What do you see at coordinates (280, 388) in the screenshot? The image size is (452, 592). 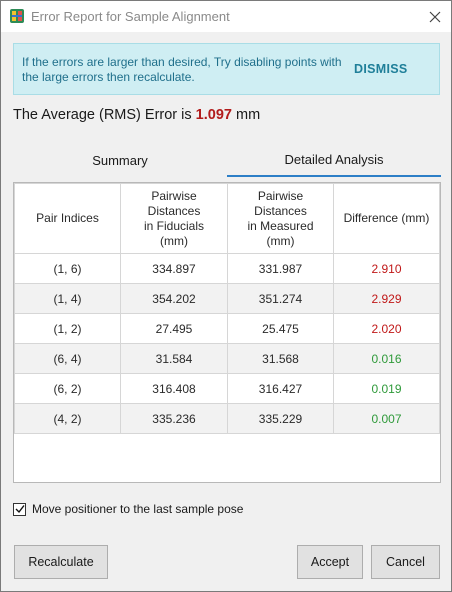 I see `cell-measured-distance: 316.427` at bounding box center [280, 388].